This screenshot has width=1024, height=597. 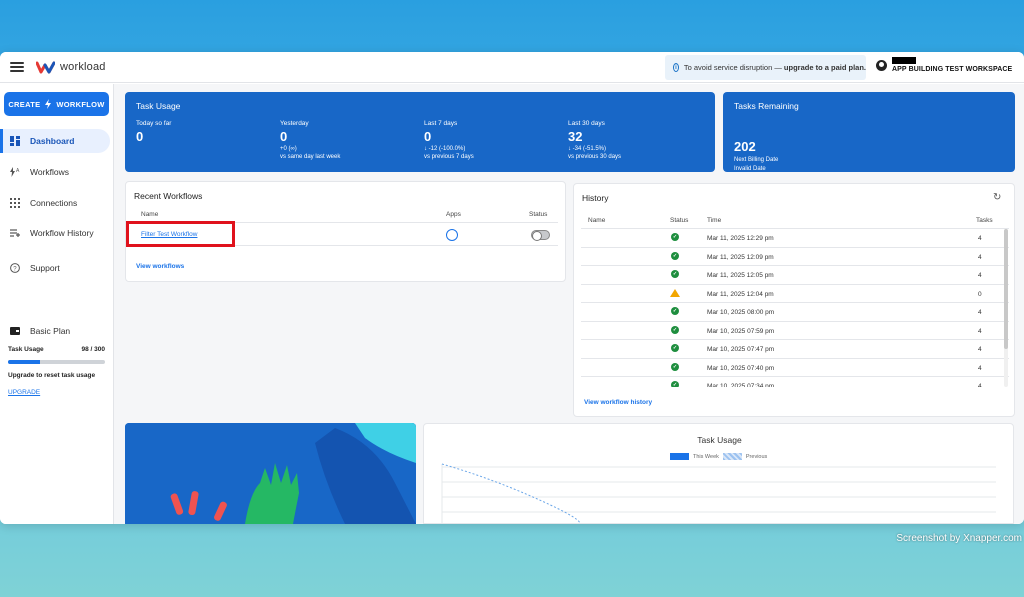 What do you see at coordinates (795, 275) in the screenshot?
I see `table-row: ✓ Mar 11, 2025 12:05 pm 4` at bounding box center [795, 275].